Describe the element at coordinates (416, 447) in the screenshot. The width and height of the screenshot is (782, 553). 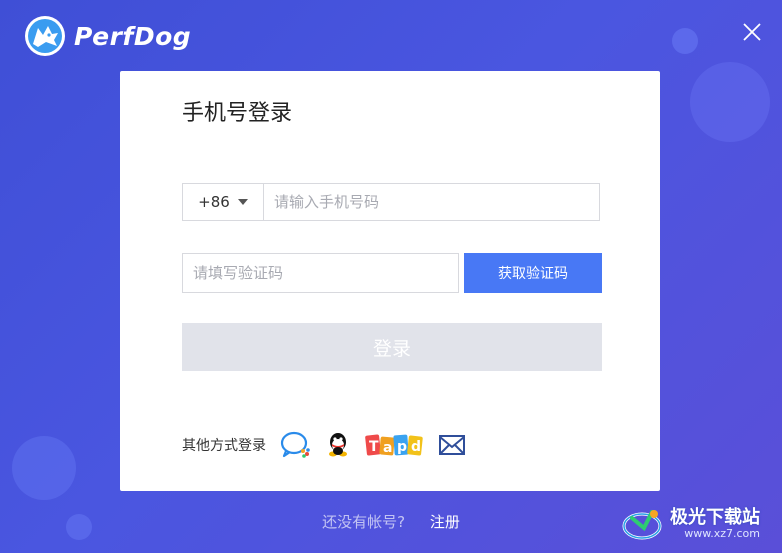
I see `svg-text: d` at that location.